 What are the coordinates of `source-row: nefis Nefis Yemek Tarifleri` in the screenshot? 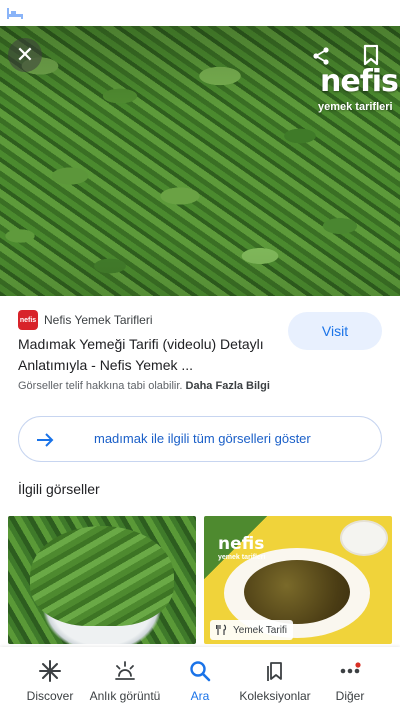 It's located at (85, 320).